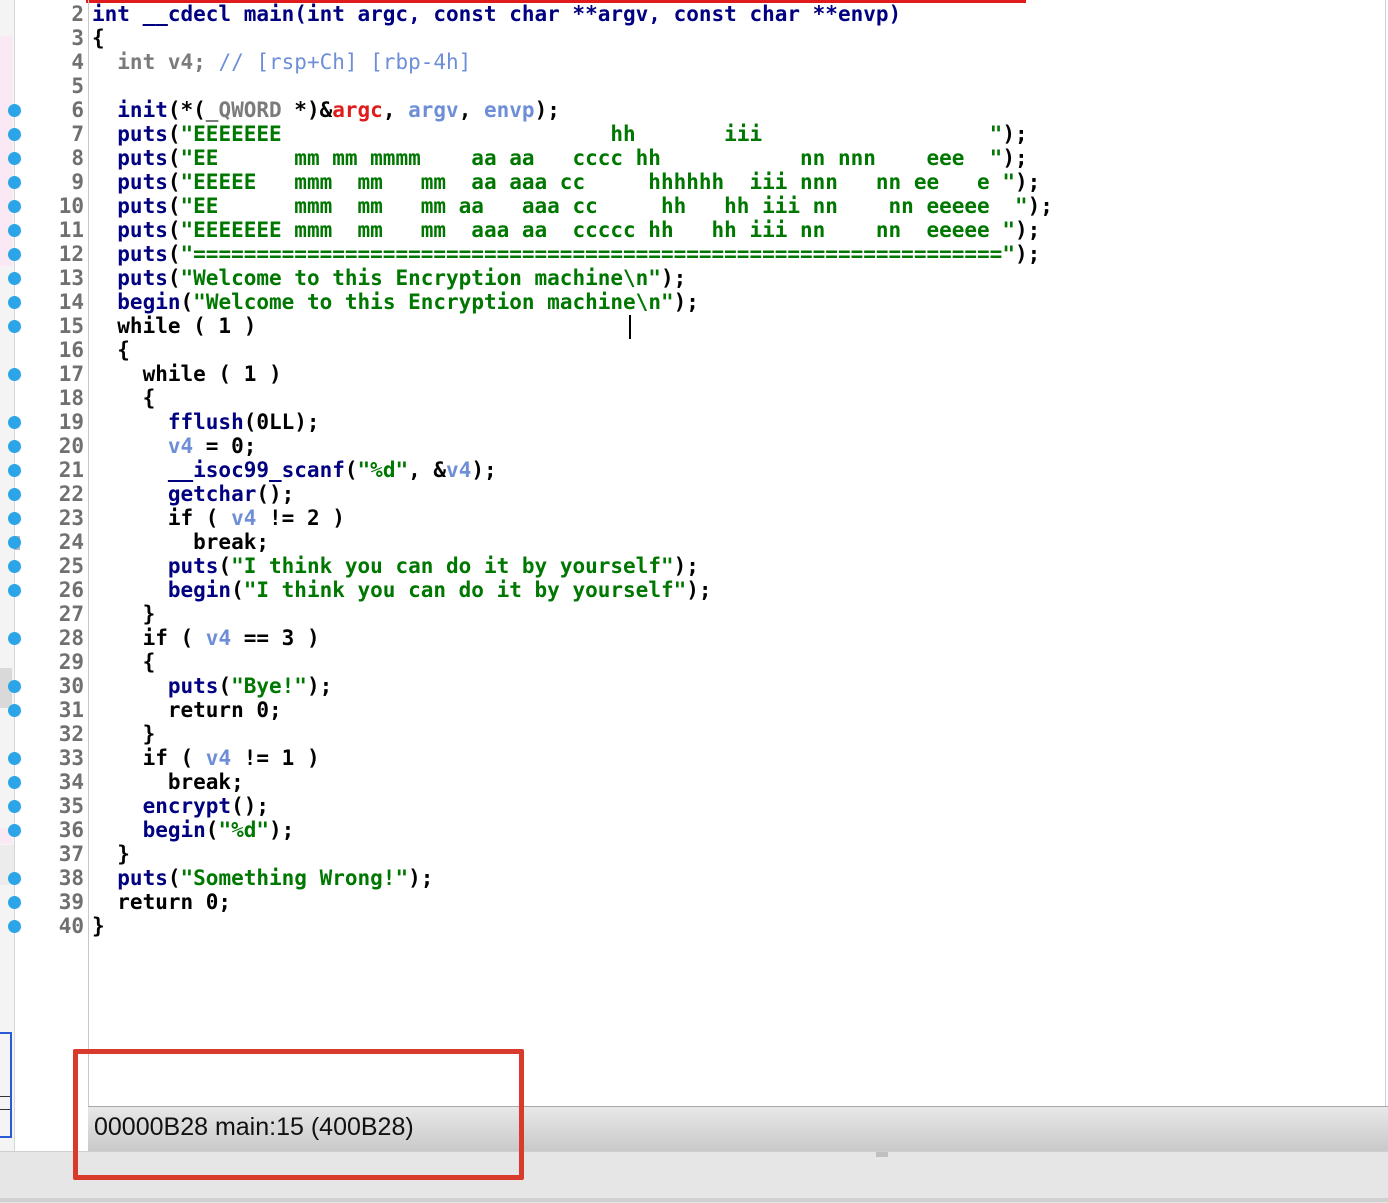  What do you see at coordinates (680, 734) in the screenshot?
I see `code-line: 32 }` at bounding box center [680, 734].